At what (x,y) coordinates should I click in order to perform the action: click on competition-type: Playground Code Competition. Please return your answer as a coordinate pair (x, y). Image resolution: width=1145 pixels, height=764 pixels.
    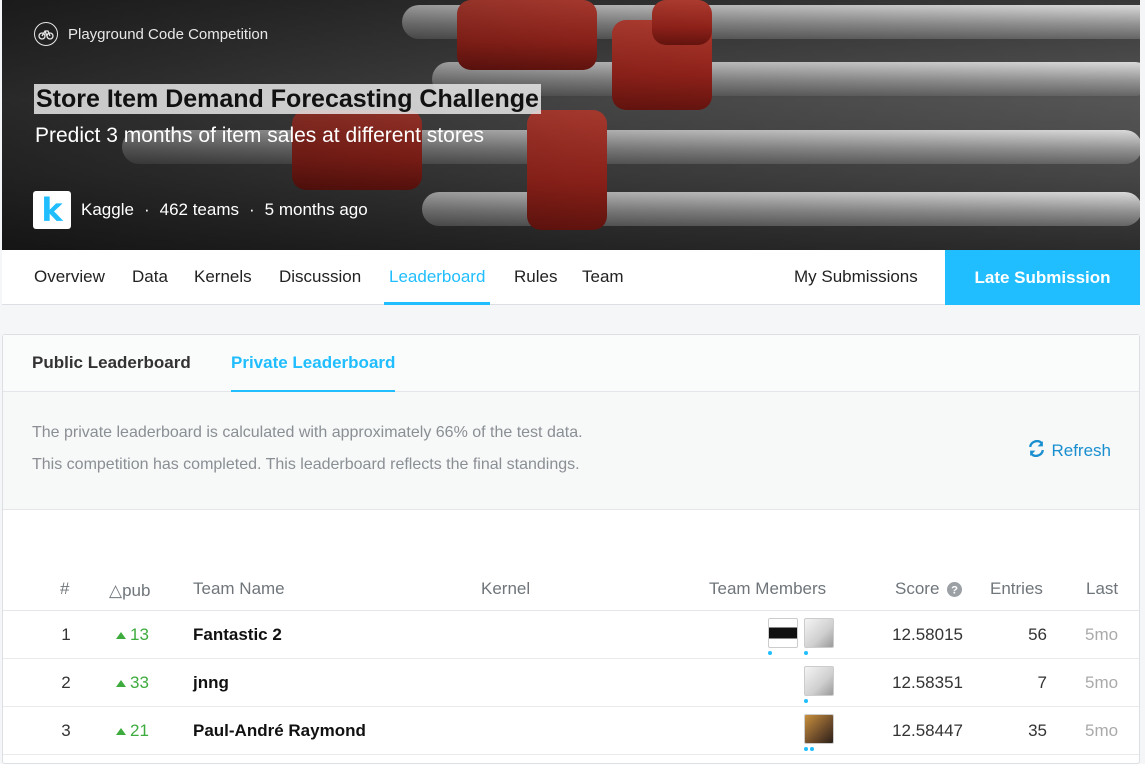
    Looking at the image, I should click on (151, 34).